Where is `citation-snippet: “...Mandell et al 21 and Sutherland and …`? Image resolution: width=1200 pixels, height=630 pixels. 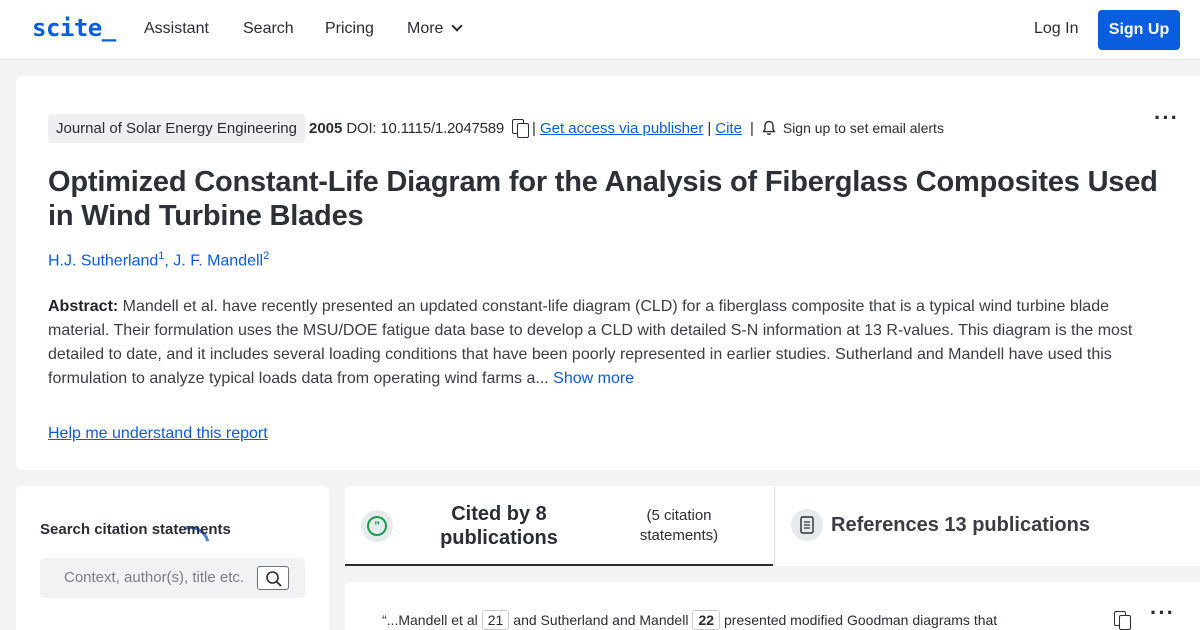 citation-snippet: “...Mandell et al 21 and Sutherland and … is located at coordinates (689, 620).